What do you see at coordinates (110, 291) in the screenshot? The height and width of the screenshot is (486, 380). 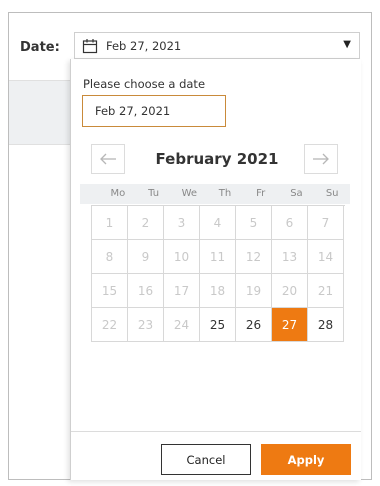 I see `calendar-day: 15` at bounding box center [110, 291].